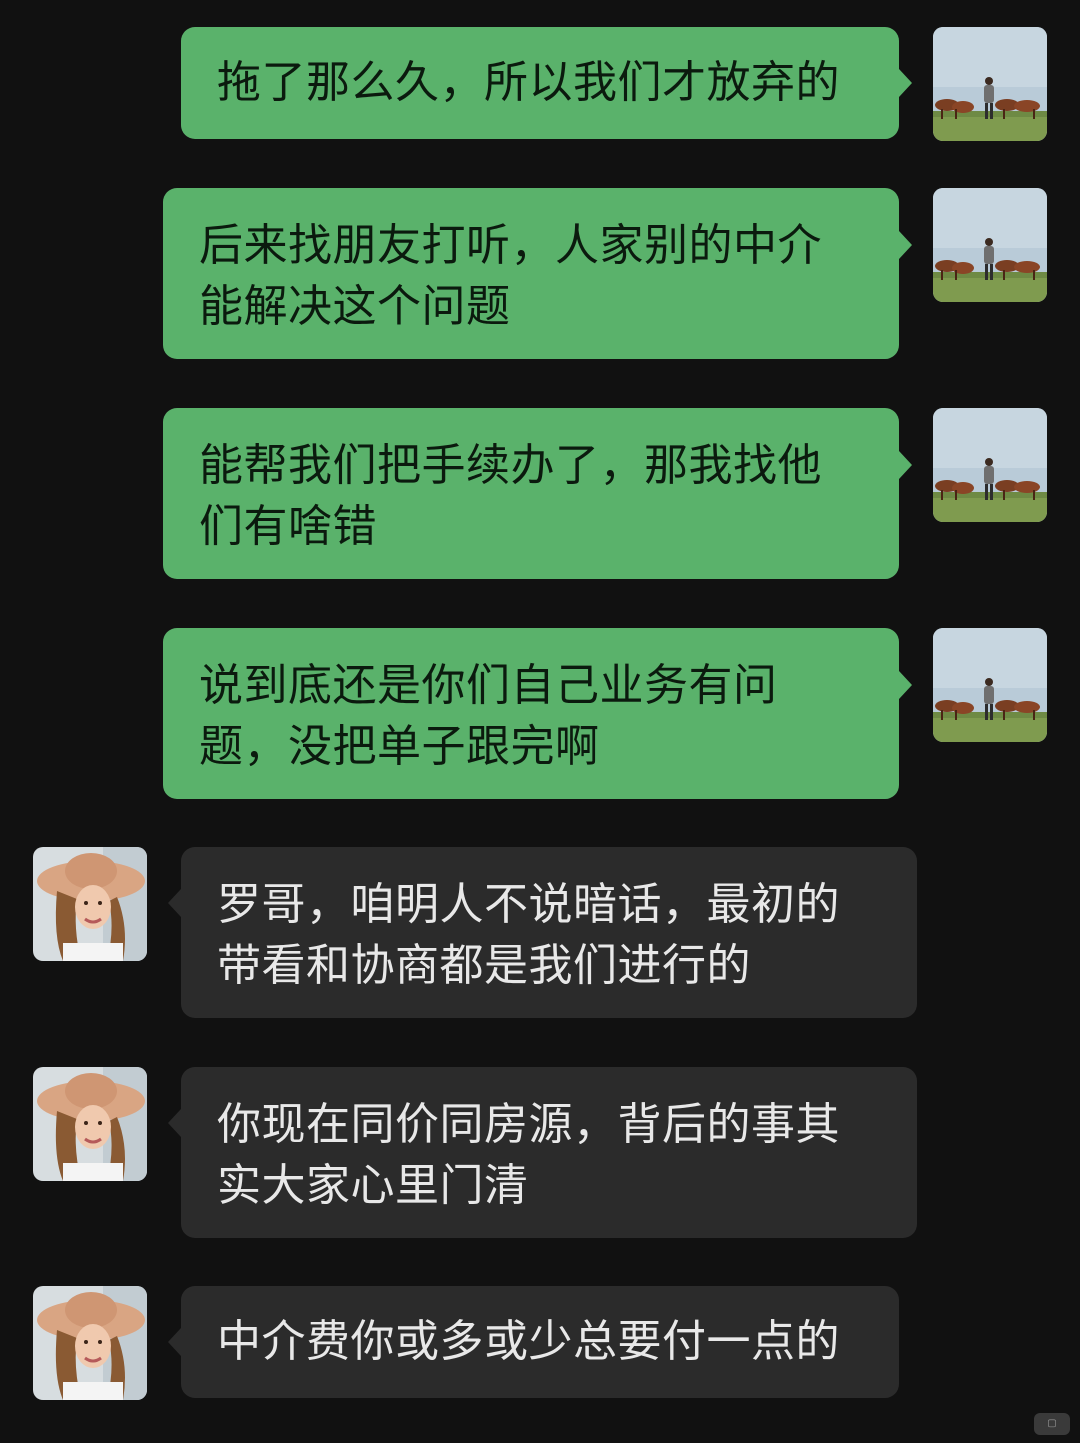 This screenshot has height=1443, width=1080. What do you see at coordinates (488, 716) in the screenshot?
I see `message-text: 说到底还是你们自己业务有问题，没把单子跟完啊` at bounding box center [488, 716].